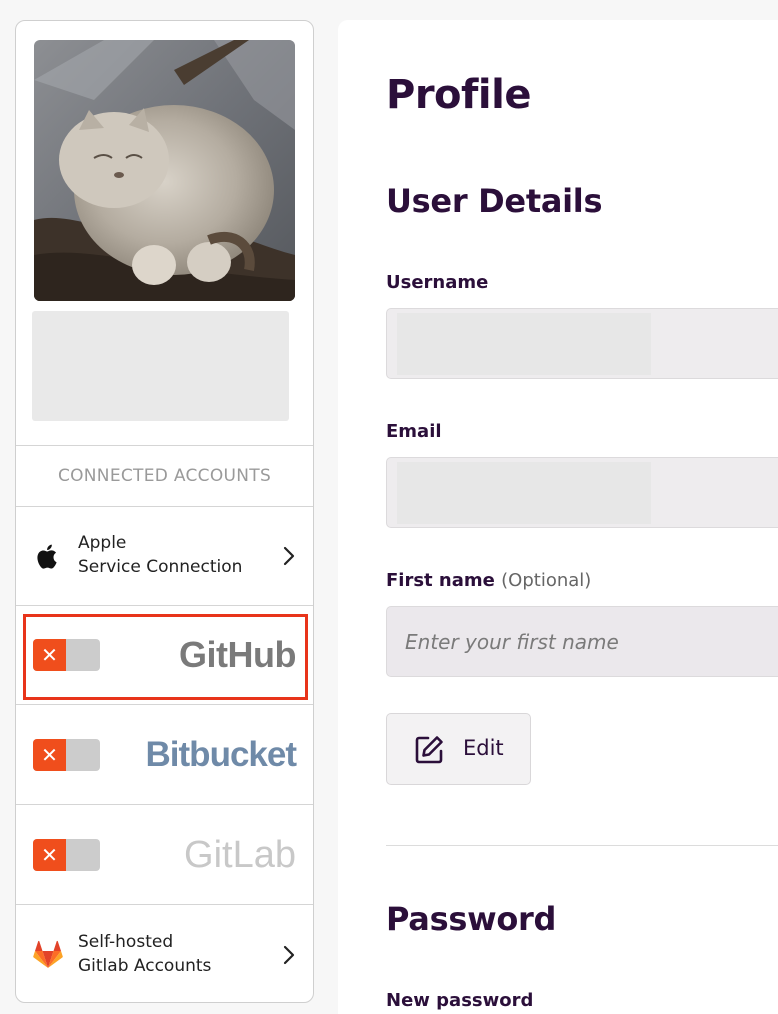  Describe the element at coordinates (414, 431) in the screenshot. I see `email-label: Email` at that location.